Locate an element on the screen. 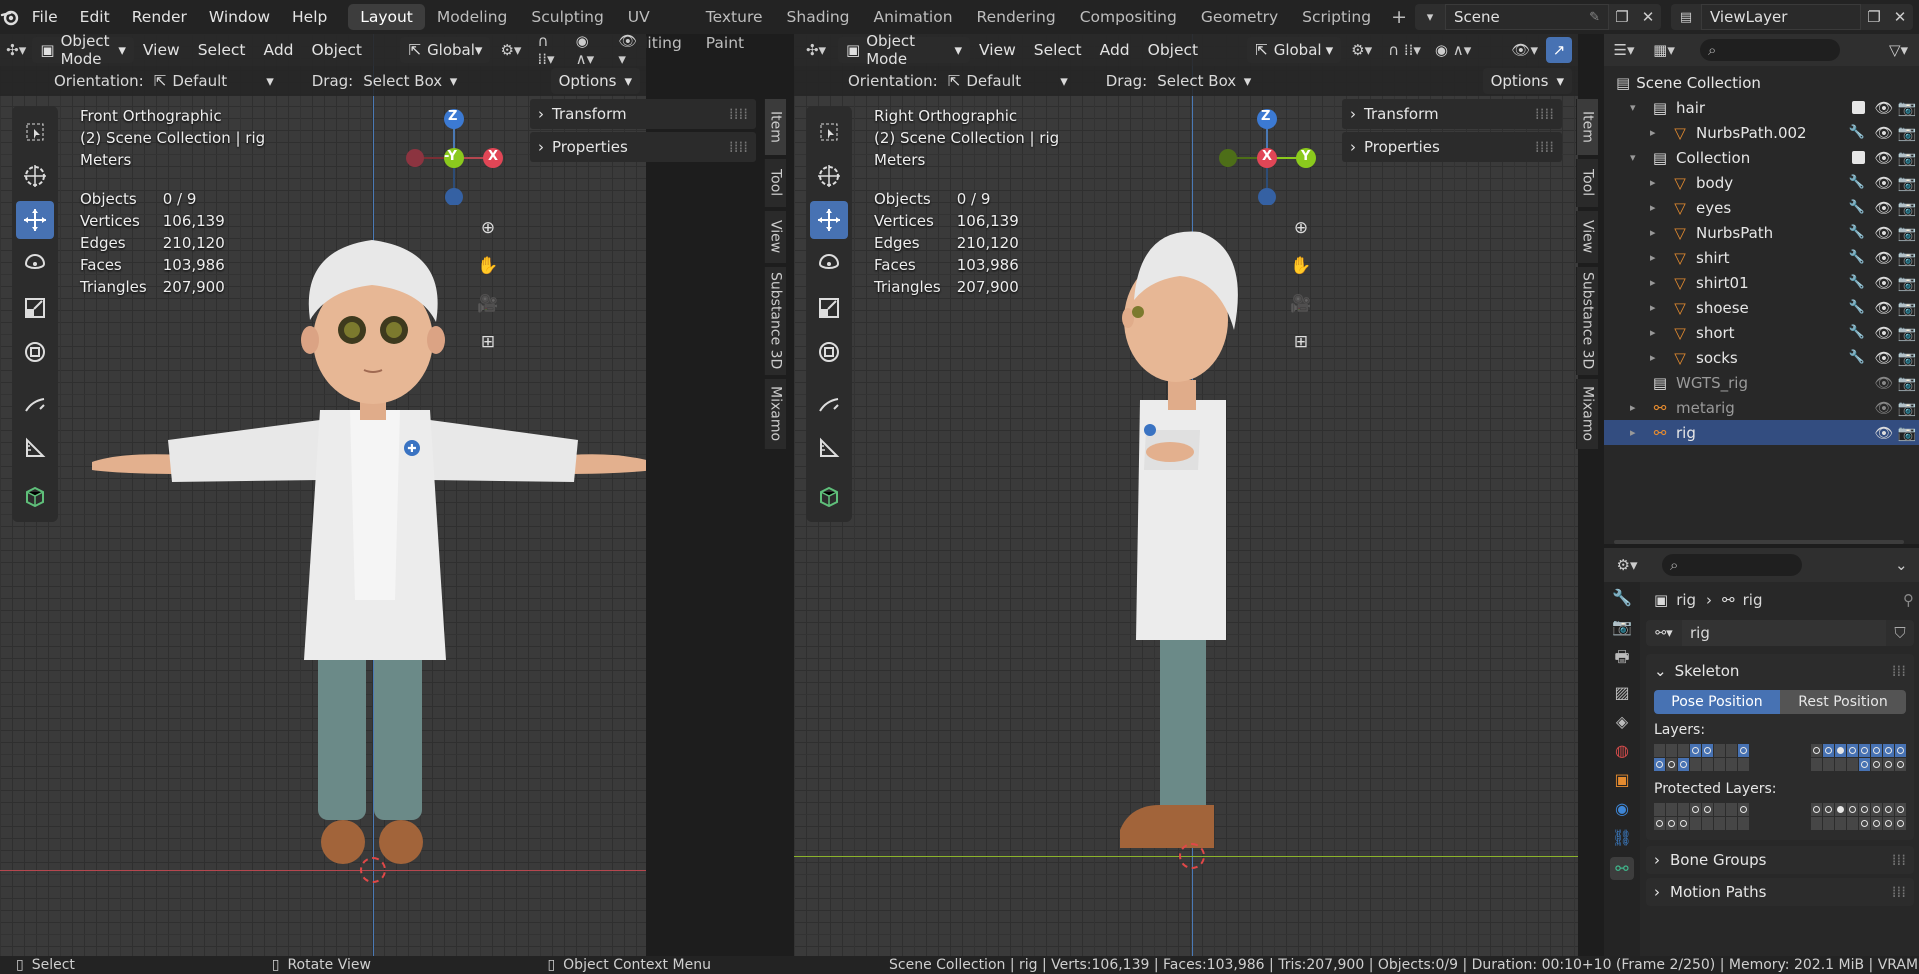  data-name-field: rig is located at coordinates (1784, 633).